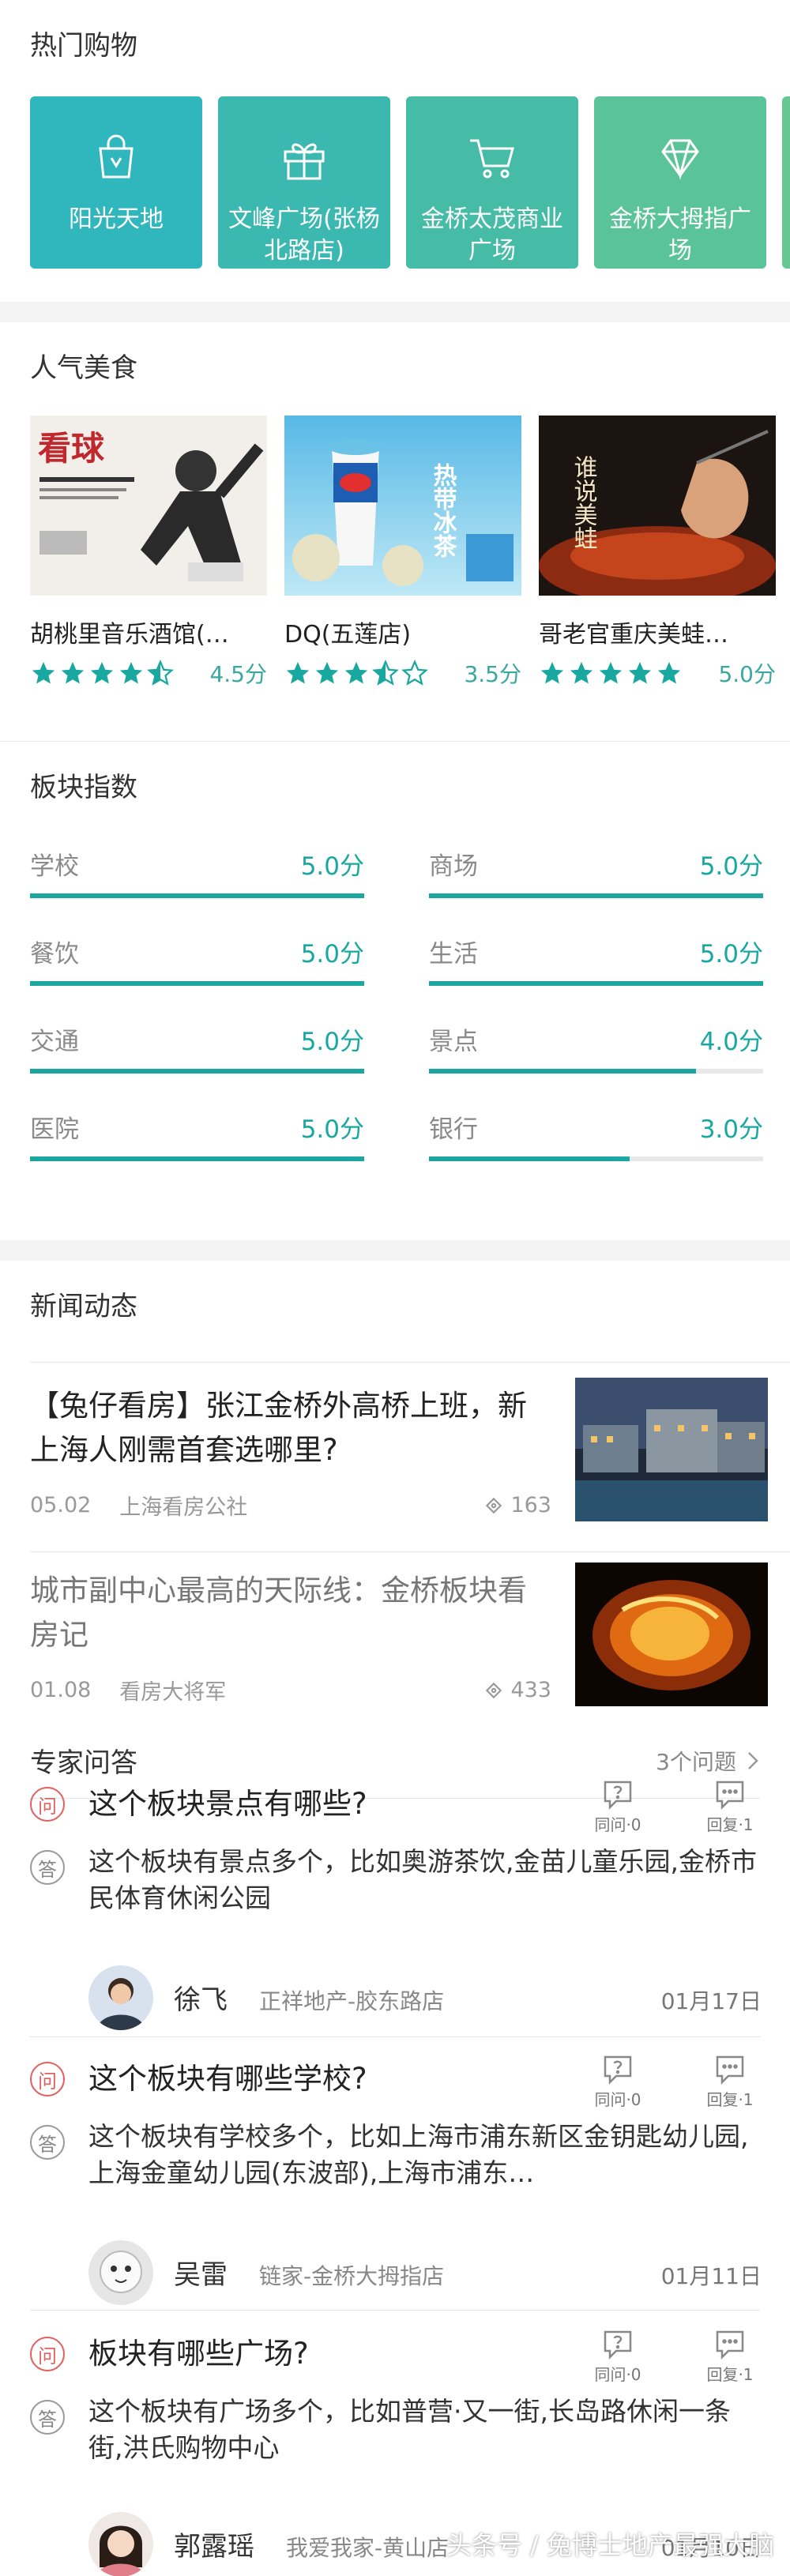 Image resolution: width=790 pixels, height=2576 pixels. I want to click on answer-text: 这个板块有景点多个，比如奥游茶饮,金苗儿童乐园,金桥市民体育休闲公园, so click(422, 1879).